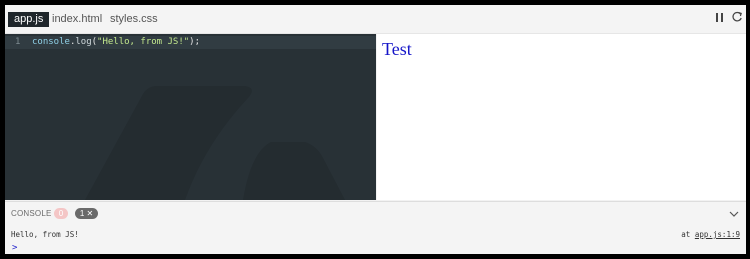 The image size is (750, 259). What do you see at coordinates (737, 17) in the screenshot?
I see `reload-icon` at bounding box center [737, 17].